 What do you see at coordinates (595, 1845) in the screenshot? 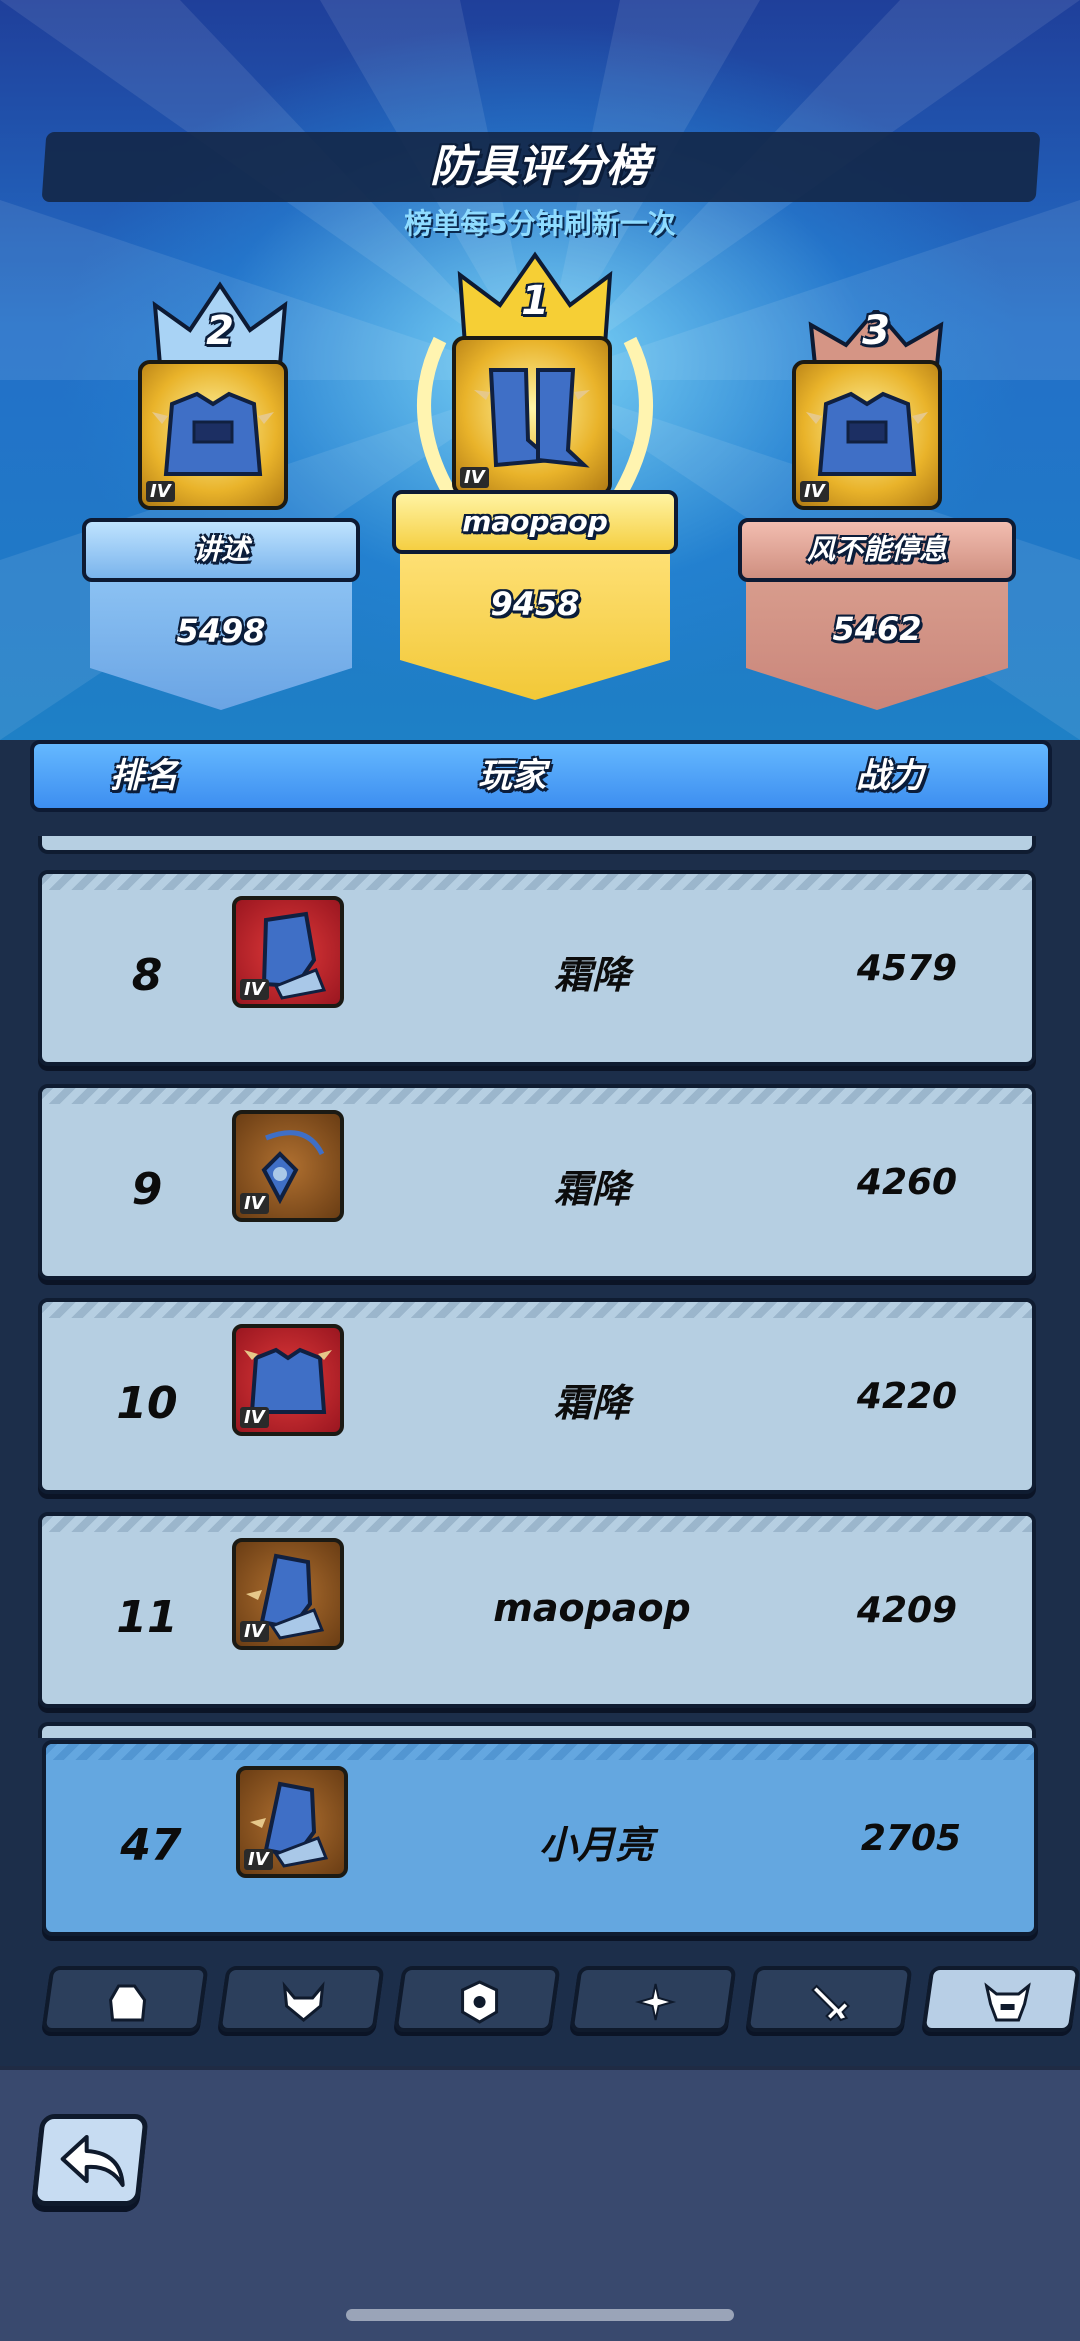
I see `row-player-name: 小月亮` at bounding box center [595, 1845].